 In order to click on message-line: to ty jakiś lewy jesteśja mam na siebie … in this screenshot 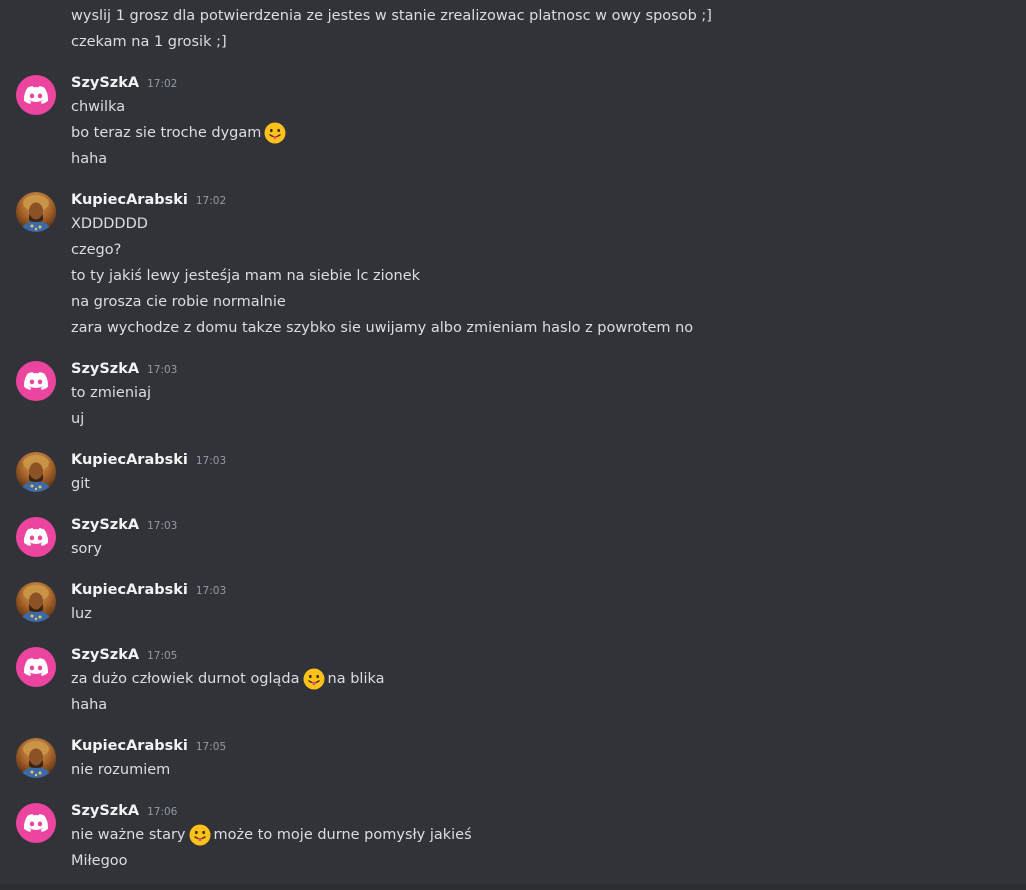, I will do `click(246, 276)`.